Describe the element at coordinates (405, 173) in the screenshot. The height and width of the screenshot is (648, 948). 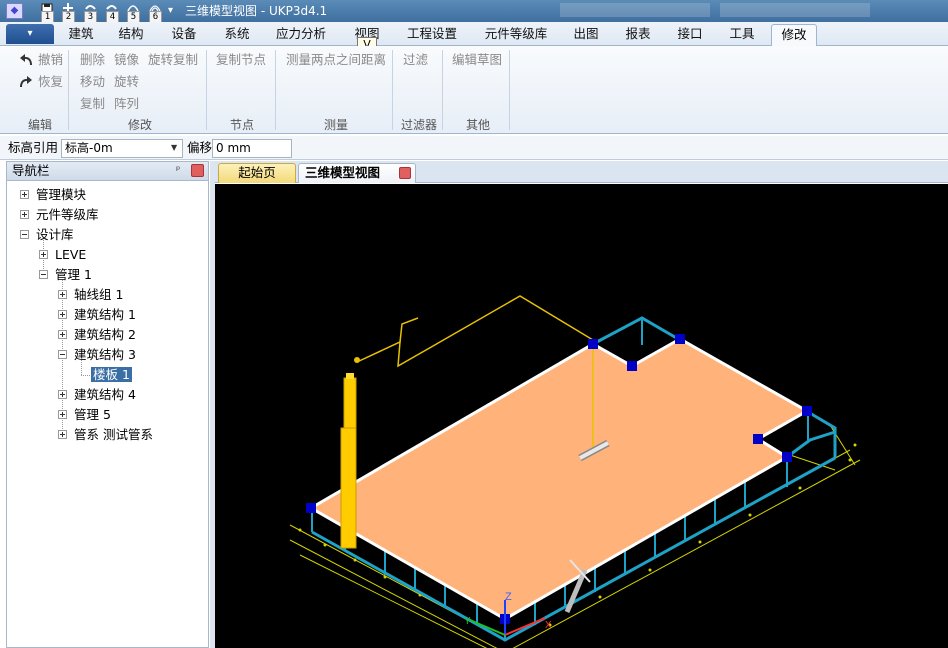
I see `close-tab-icon` at that location.